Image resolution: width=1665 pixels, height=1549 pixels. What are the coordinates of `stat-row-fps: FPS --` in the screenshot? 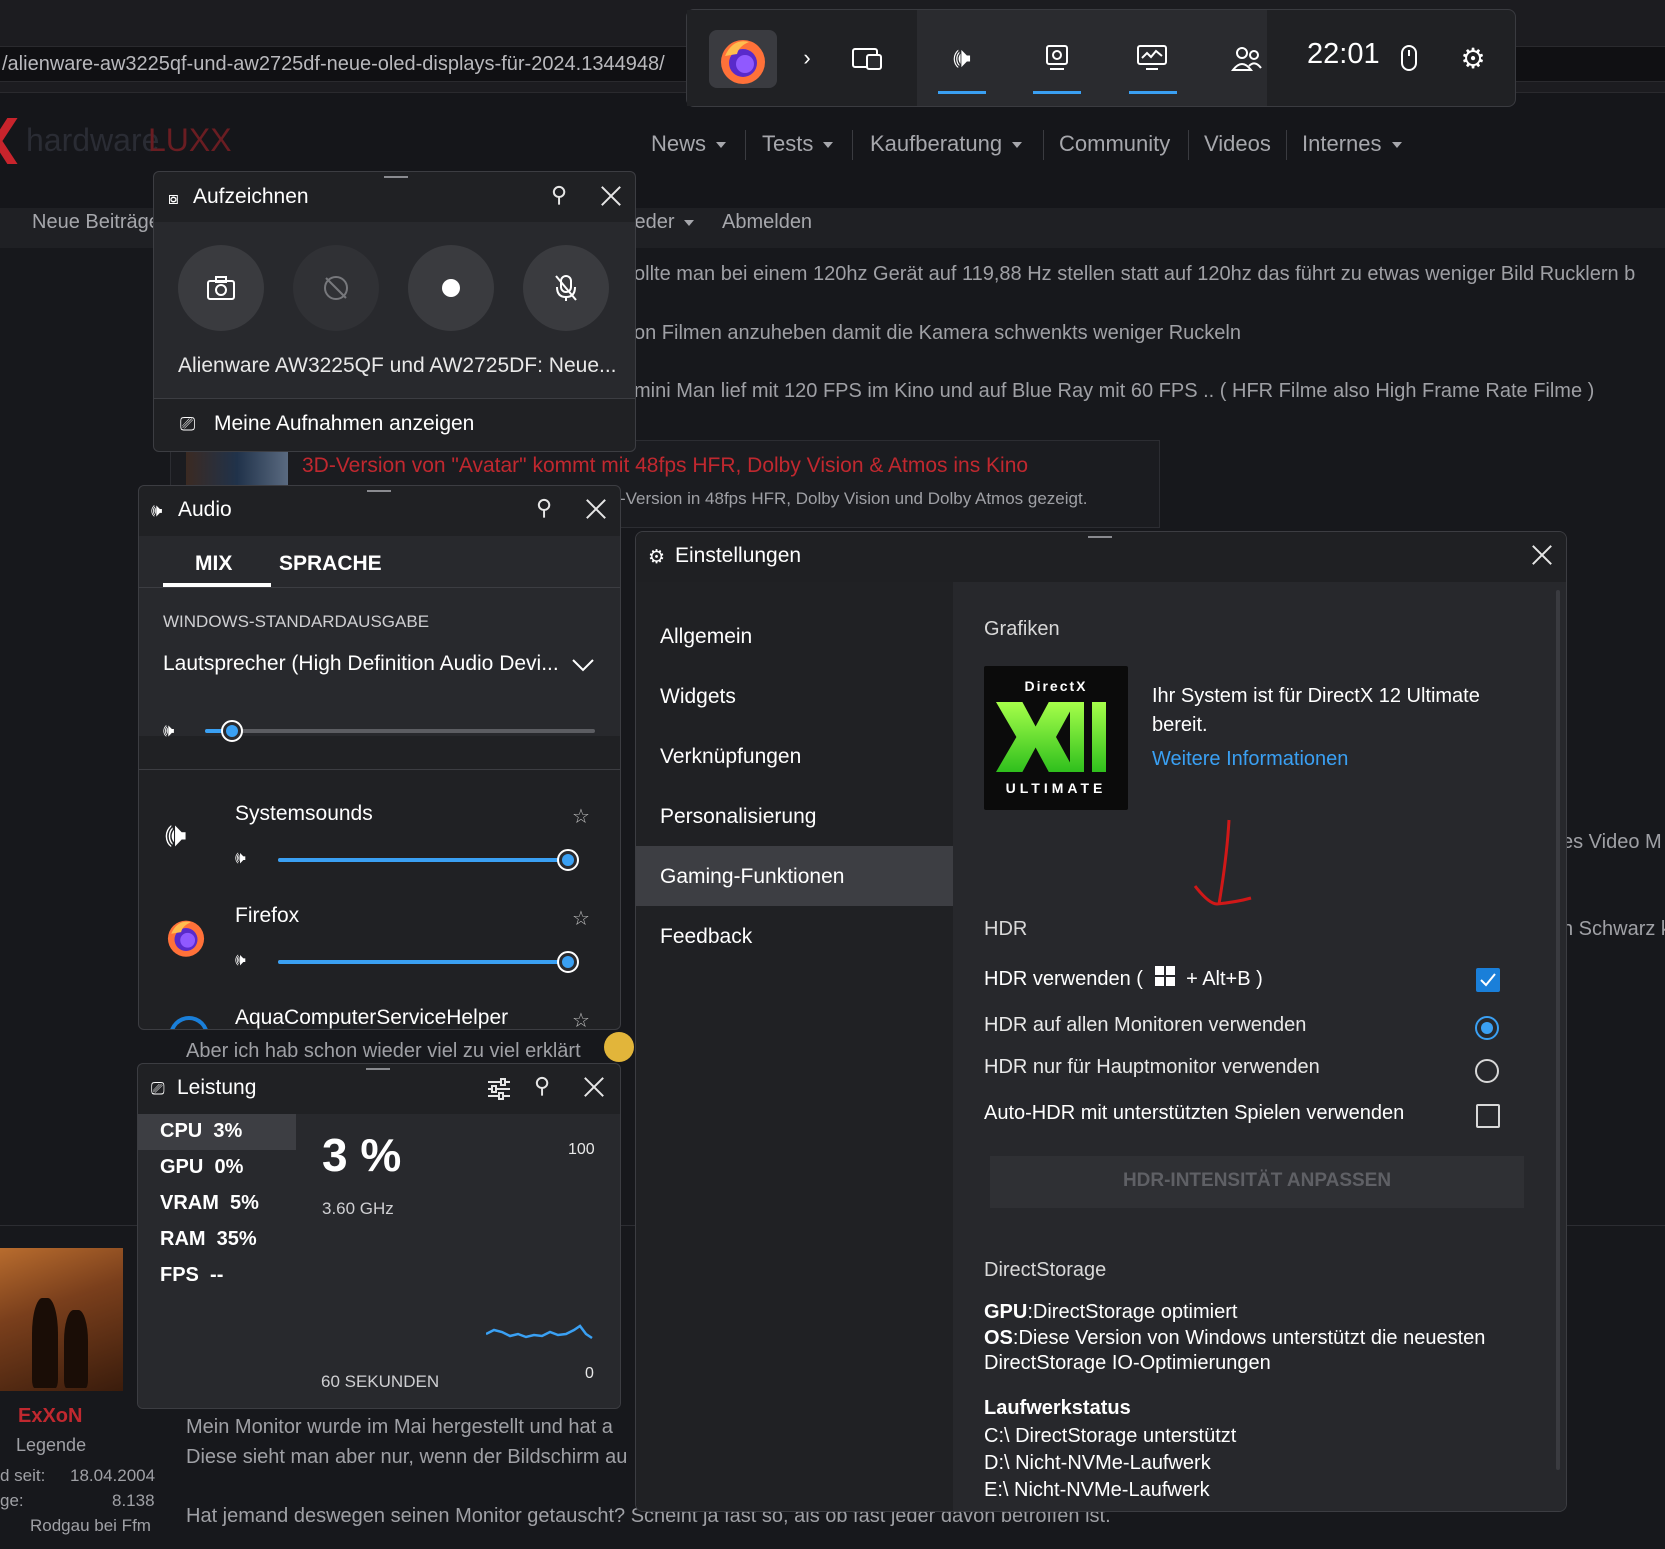 It's located at (191, 1275).